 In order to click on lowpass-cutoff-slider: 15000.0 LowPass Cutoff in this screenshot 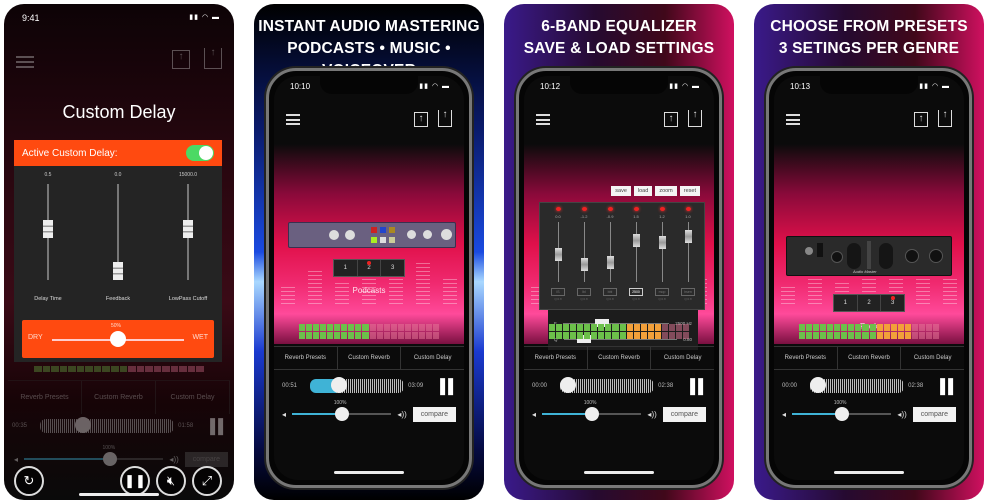, I will do `click(188, 237)`.